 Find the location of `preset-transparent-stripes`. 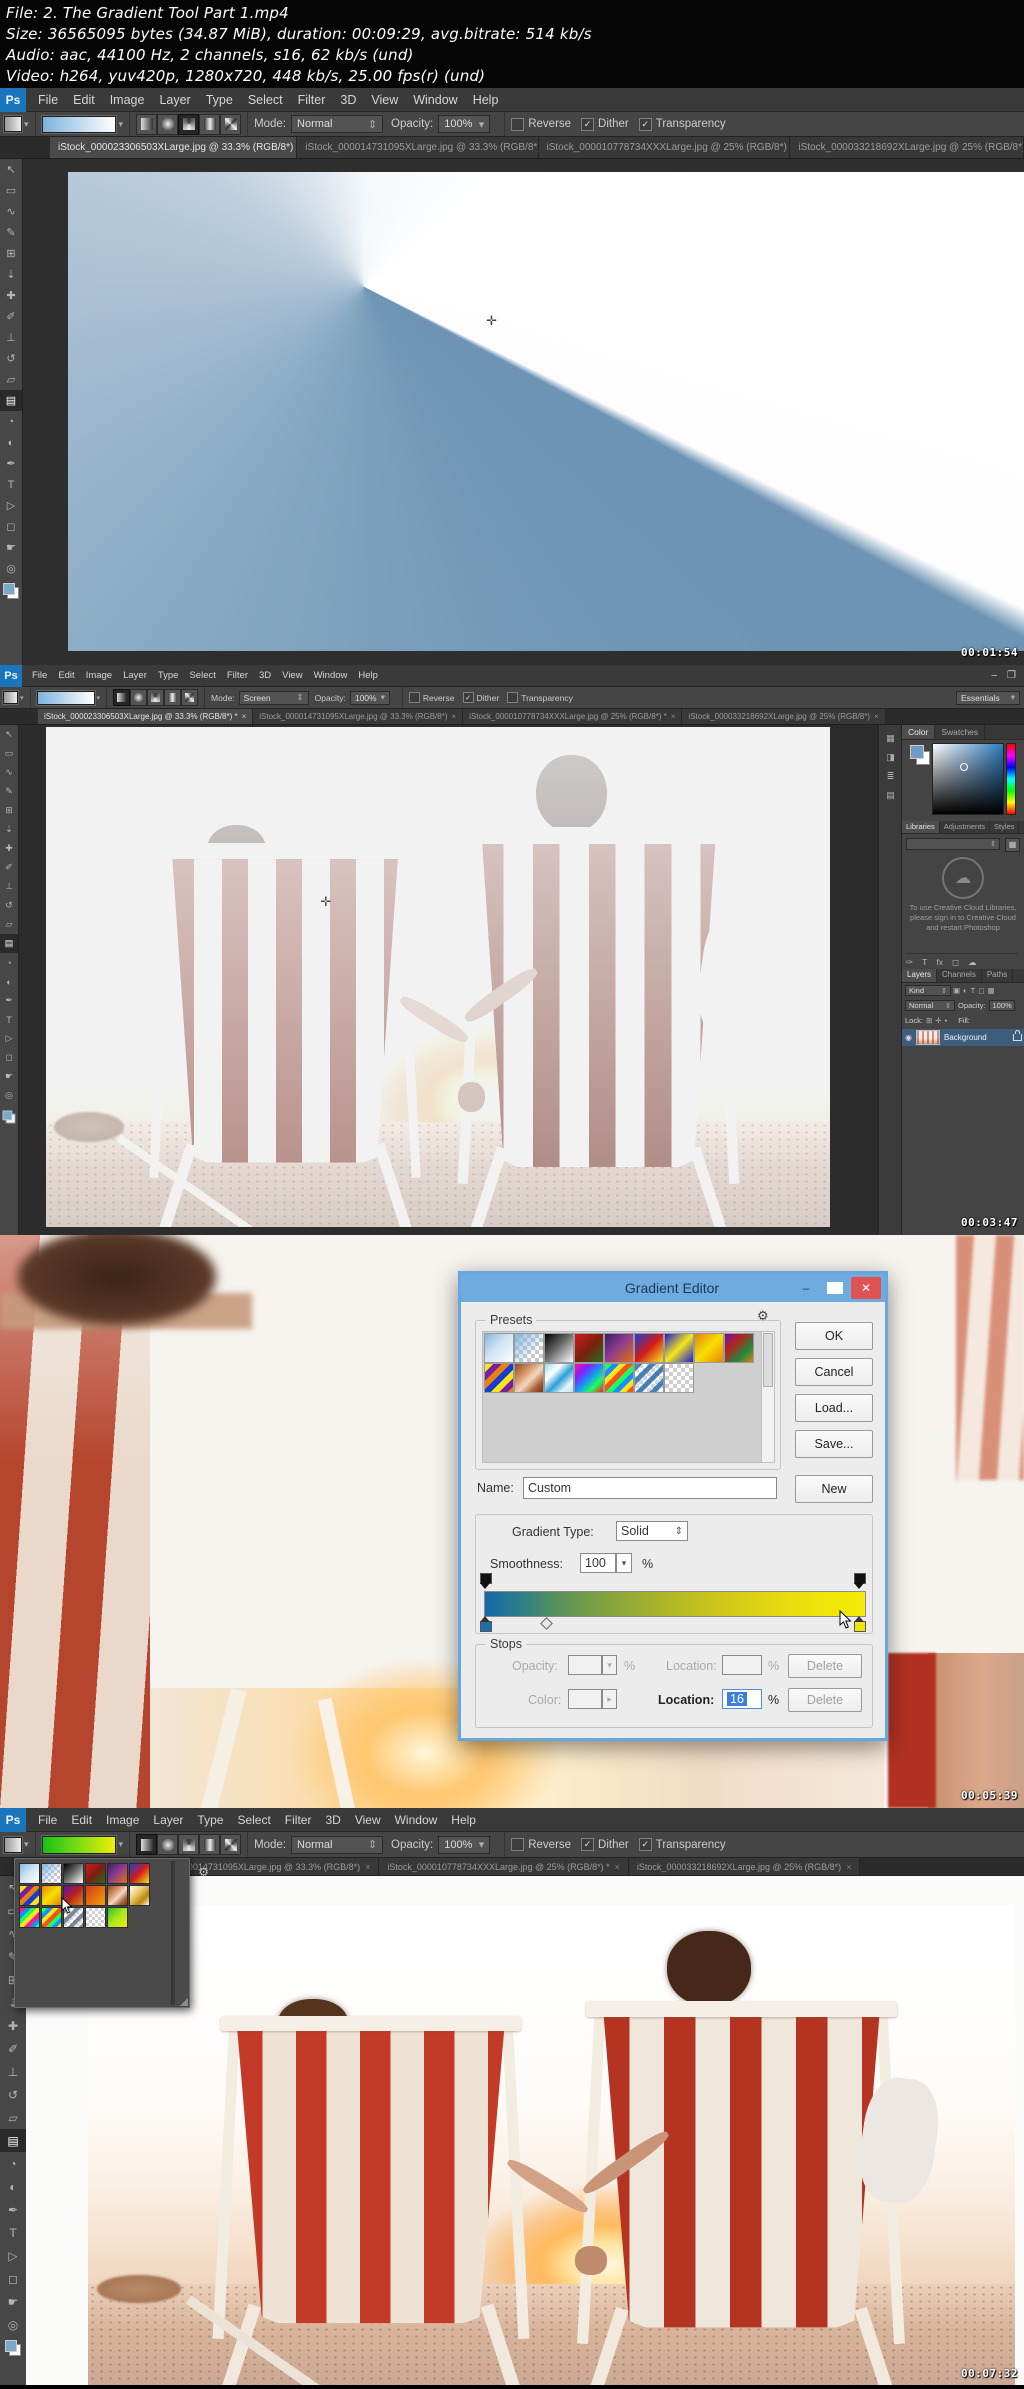

preset-transparent-stripes is located at coordinates (649, 1378).